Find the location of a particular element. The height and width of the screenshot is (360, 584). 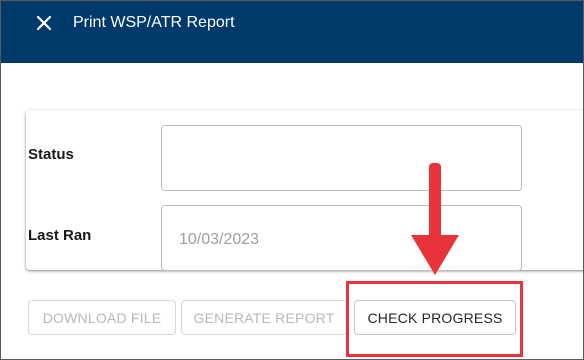

arrow-down-icon is located at coordinates (435, 220).